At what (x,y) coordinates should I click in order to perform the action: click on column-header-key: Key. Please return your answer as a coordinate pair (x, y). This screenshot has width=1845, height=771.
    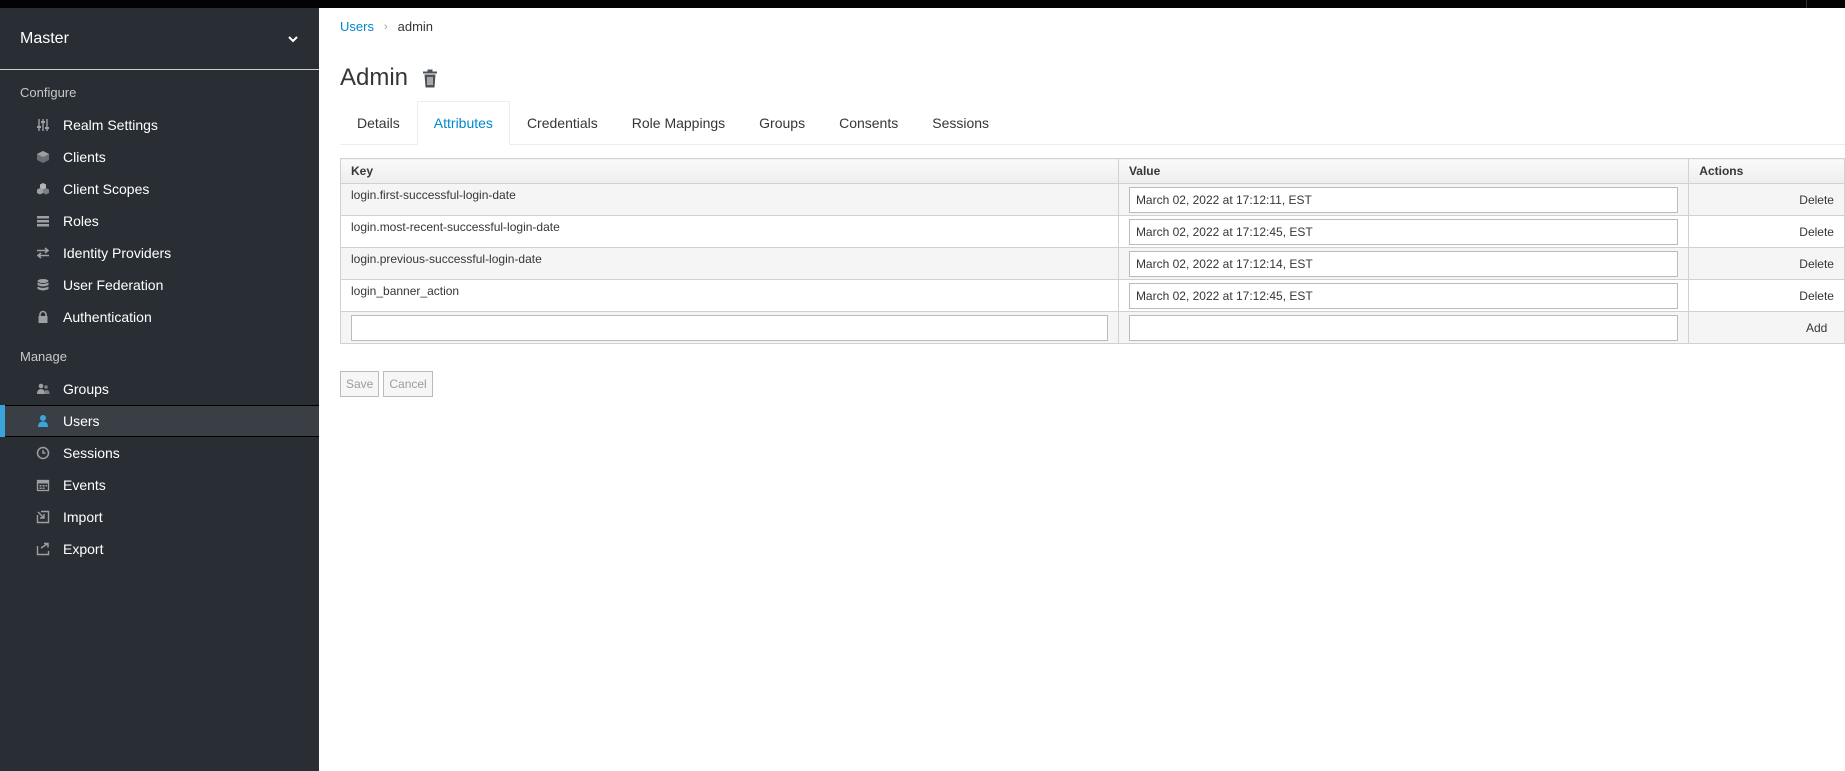
    Looking at the image, I should click on (729, 171).